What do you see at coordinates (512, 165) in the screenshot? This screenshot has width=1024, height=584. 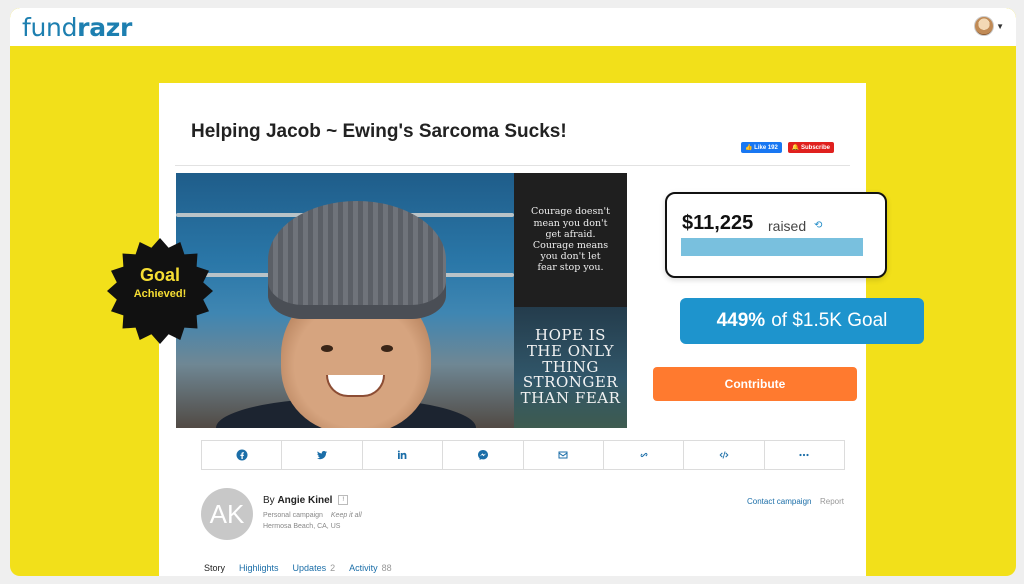 I see `divider` at bounding box center [512, 165].